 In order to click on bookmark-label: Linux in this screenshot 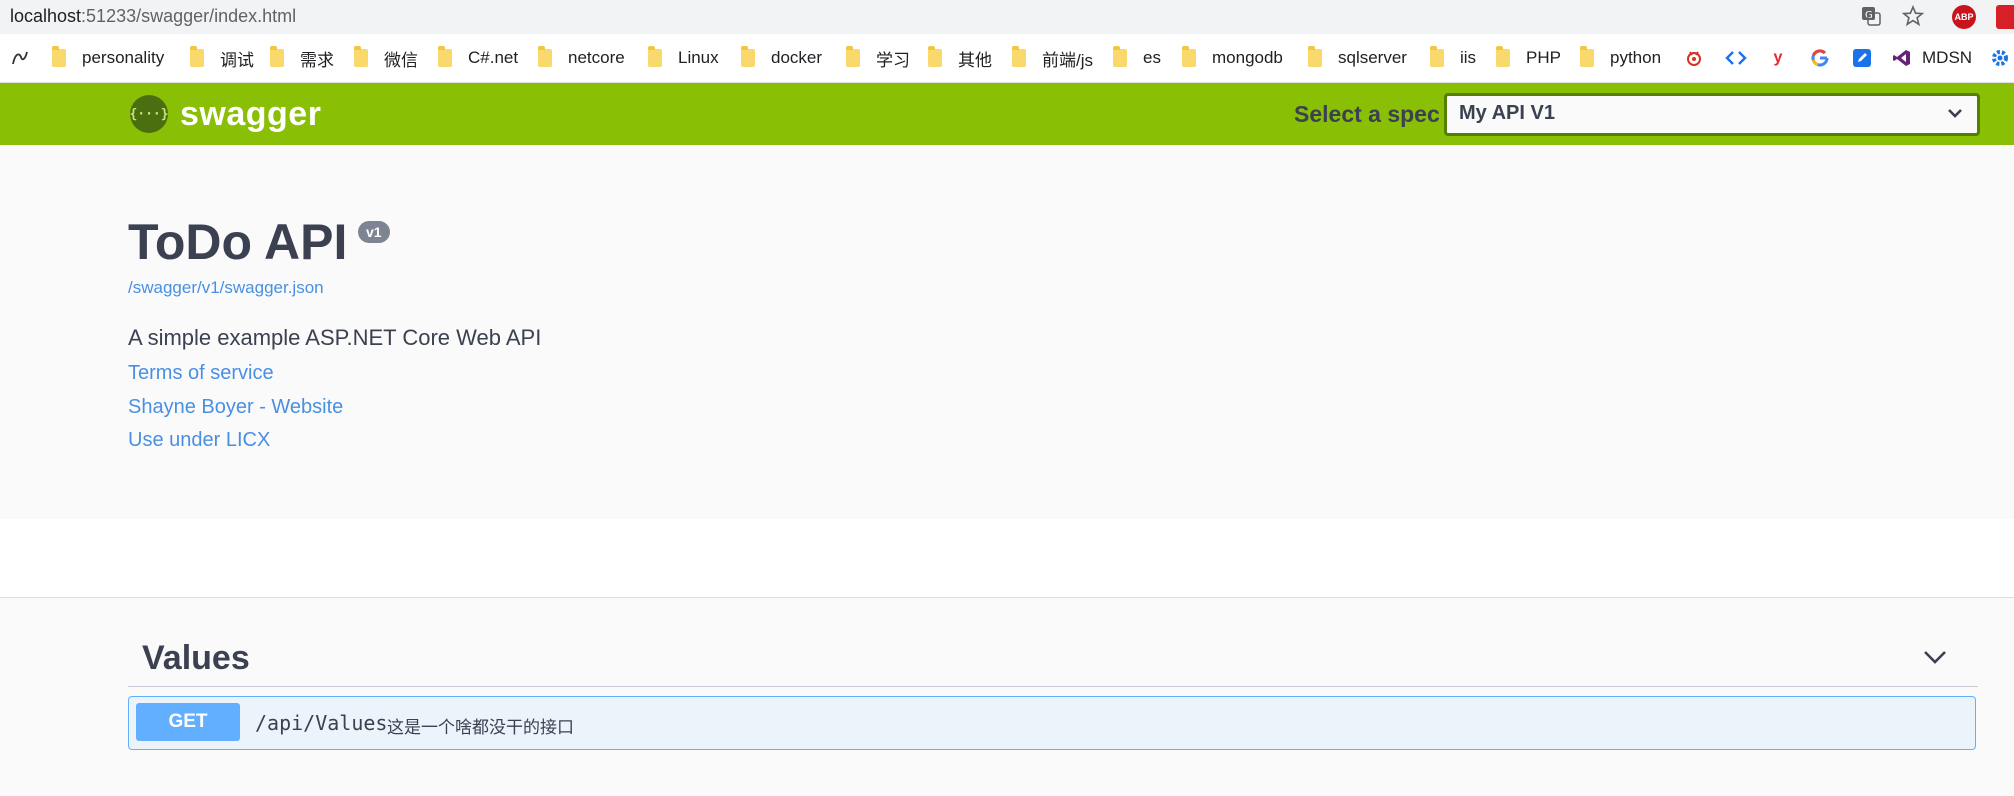, I will do `click(698, 57)`.